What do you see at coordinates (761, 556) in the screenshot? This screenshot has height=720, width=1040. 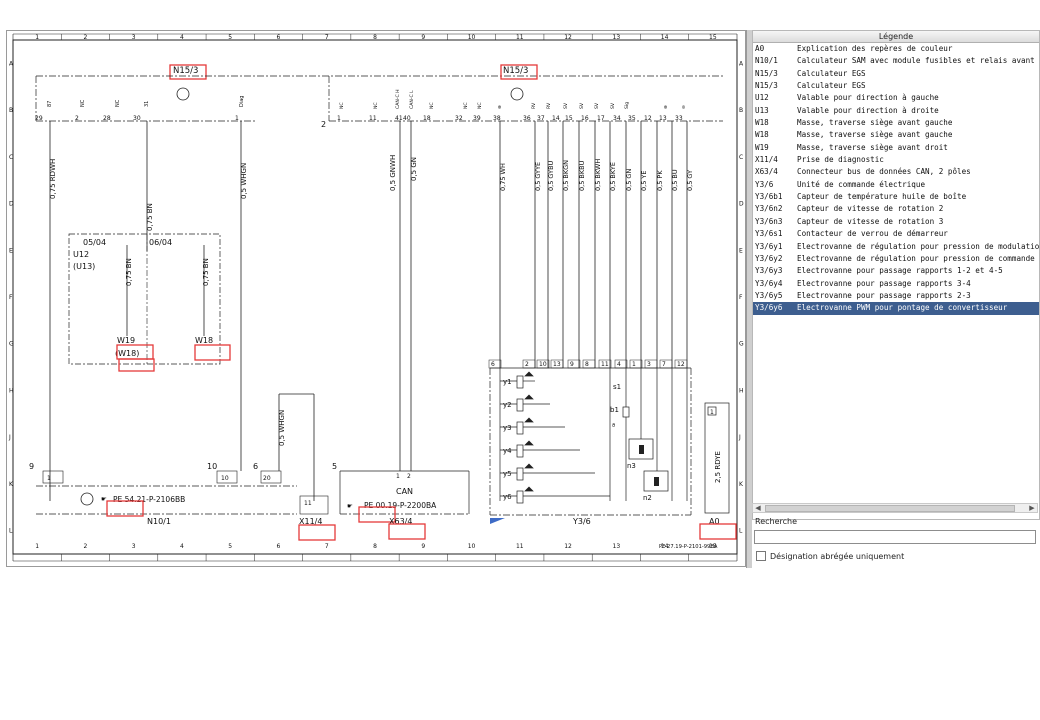 I see `checkbox-box` at bounding box center [761, 556].